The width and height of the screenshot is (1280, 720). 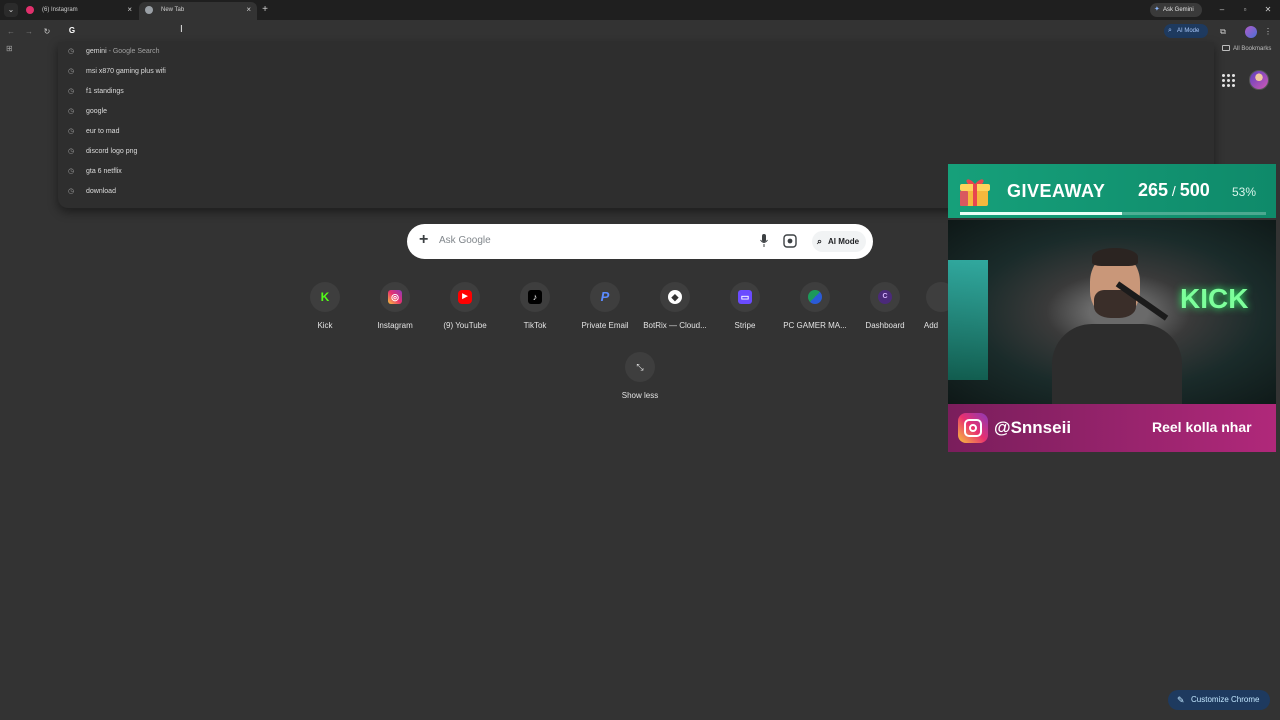 I want to click on suggestion-item: ◷ discord logo png, so click(x=636, y=152).